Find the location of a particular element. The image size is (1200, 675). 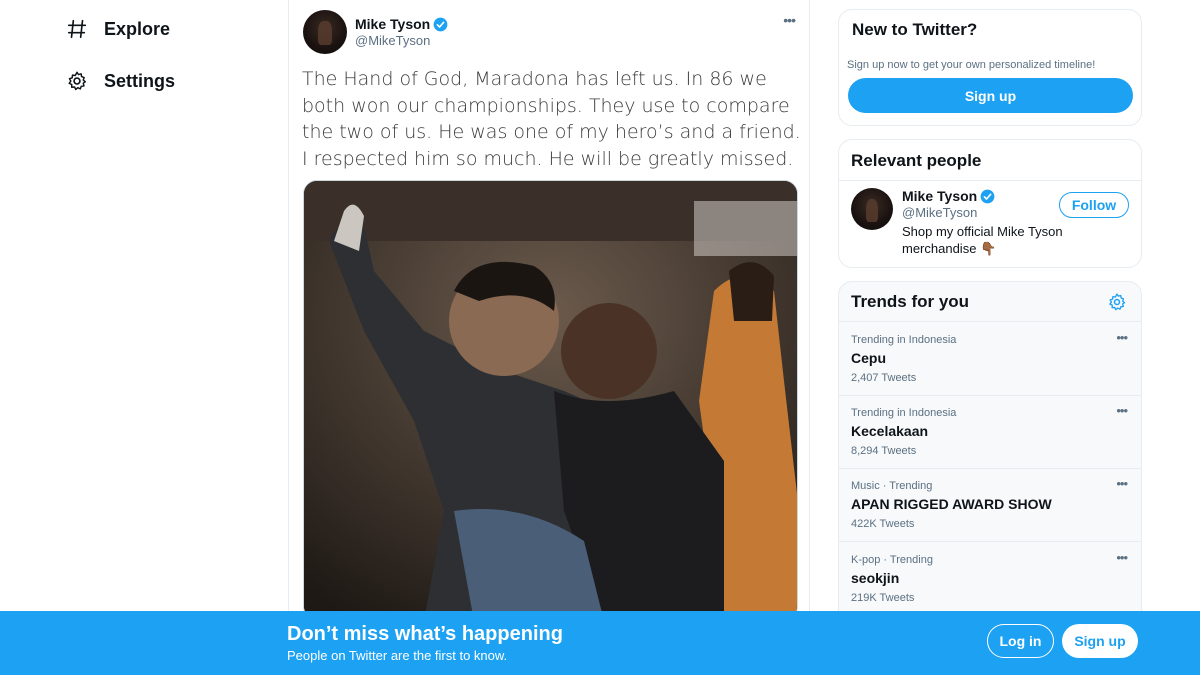

trend-count: 219K Tweets is located at coordinates (883, 598).